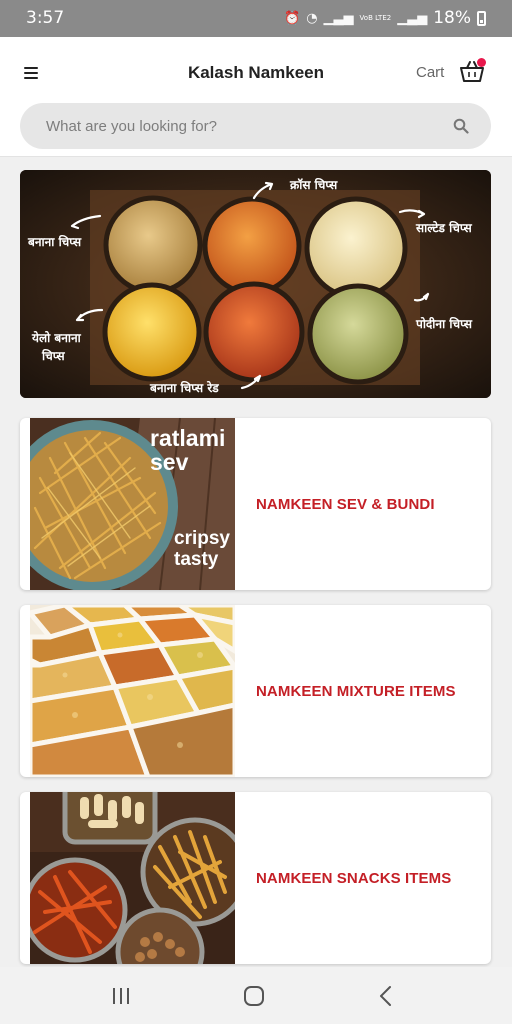  Describe the element at coordinates (312, 18) in the screenshot. I see `wifi-icon: ◔` at that location.